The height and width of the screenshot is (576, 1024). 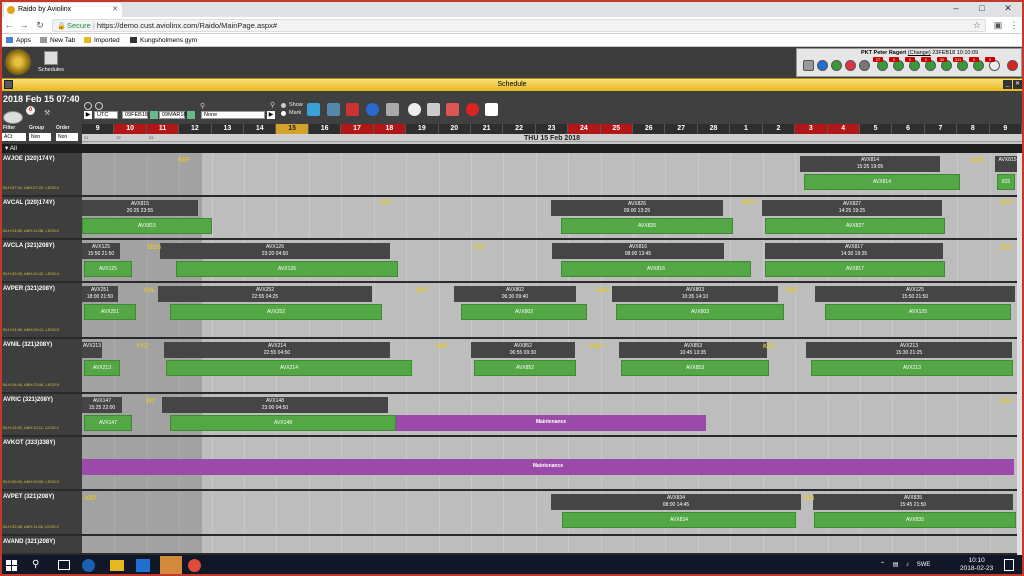 What do you see at coordinates (915, 297) in the screenshot?
I see `flight-times: 15:50 21:50` at bounding box center [915, 297].